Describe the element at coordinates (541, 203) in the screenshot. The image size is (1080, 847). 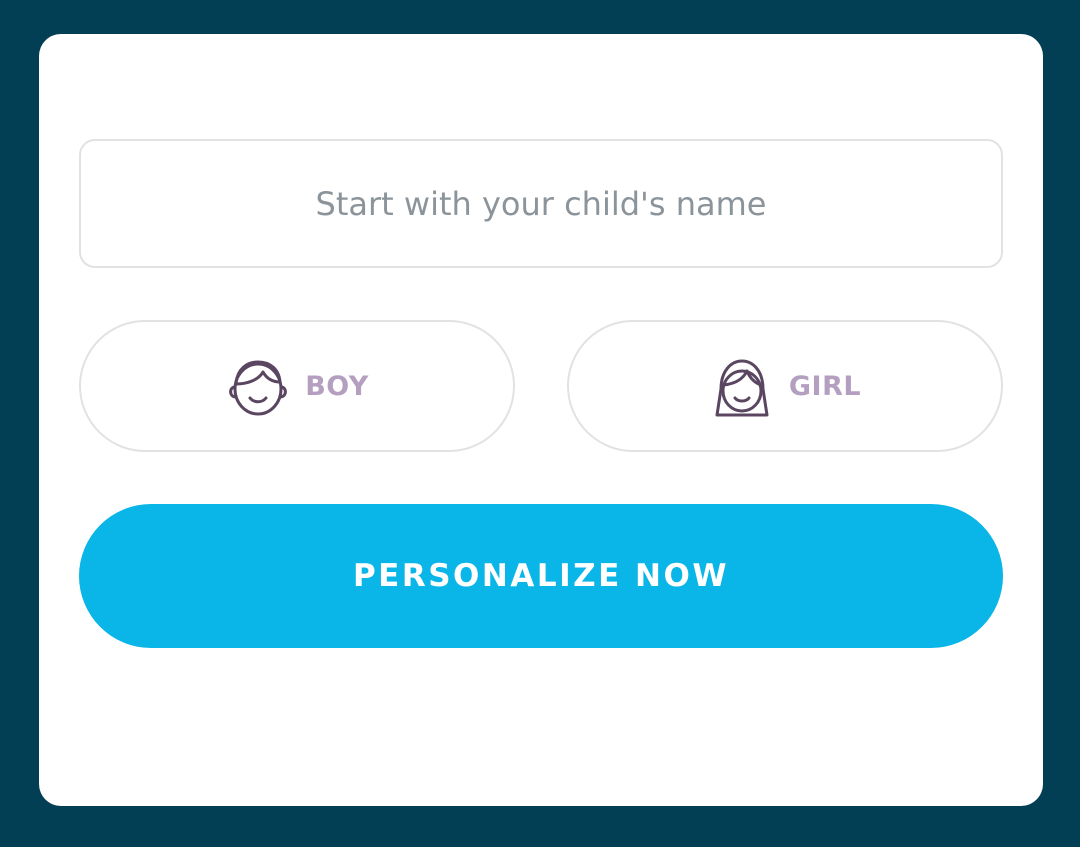
I see `child-name-input` at that location.